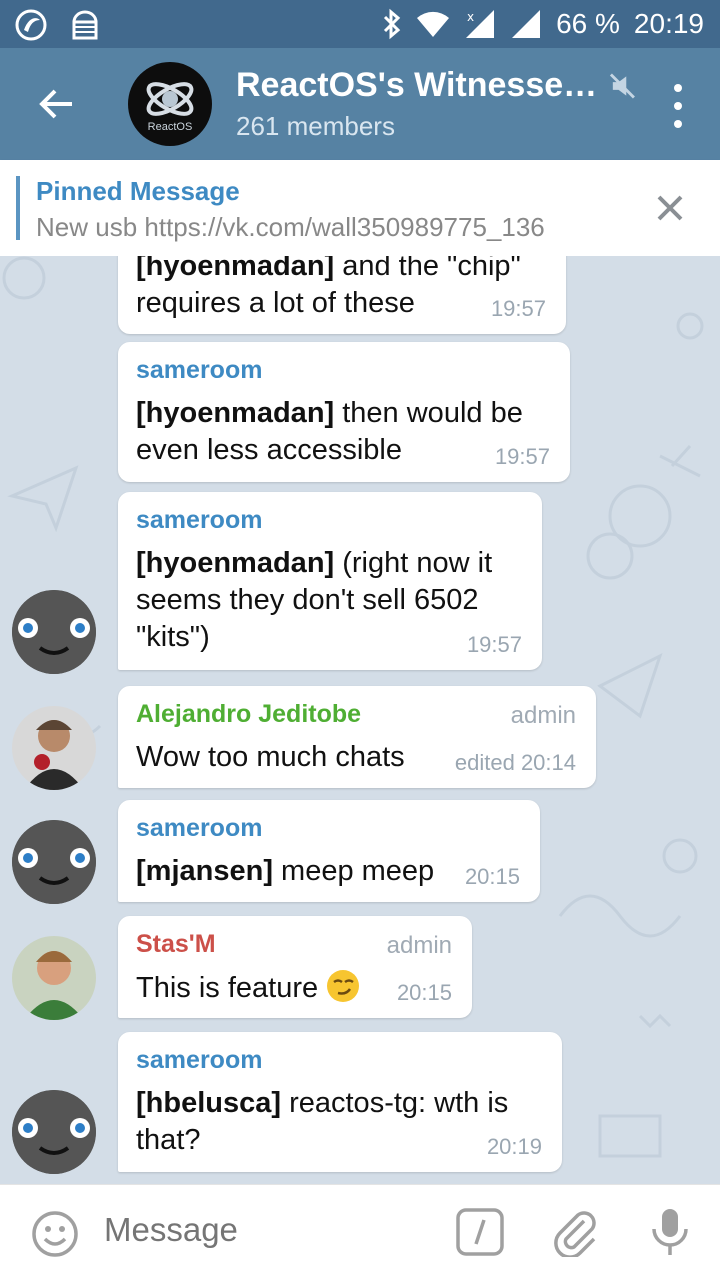  Describe the element at coordinates (295, 967) in the screenshot. I see `message-bubble: Stas'M admin This is feature 20:15` at that location.